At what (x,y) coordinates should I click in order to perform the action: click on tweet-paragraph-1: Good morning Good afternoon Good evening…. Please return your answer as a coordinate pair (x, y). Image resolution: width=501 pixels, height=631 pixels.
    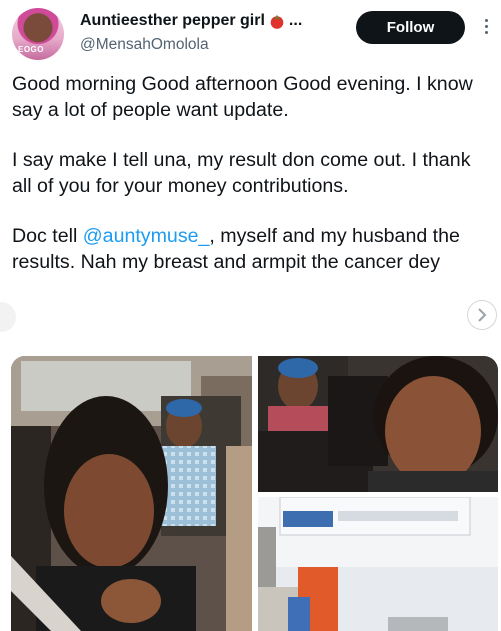
    Looking at the image, I should click on (242, 97).